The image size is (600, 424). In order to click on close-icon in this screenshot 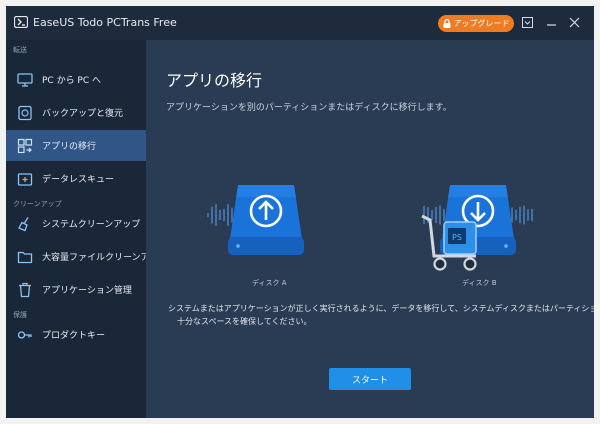, I will do `click(574, 22)`.